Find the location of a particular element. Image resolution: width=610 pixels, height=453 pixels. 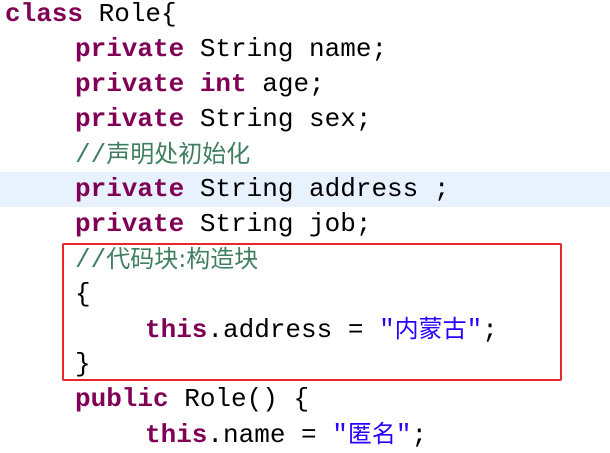

keyword-token: class is located at coordinates (44, 14).